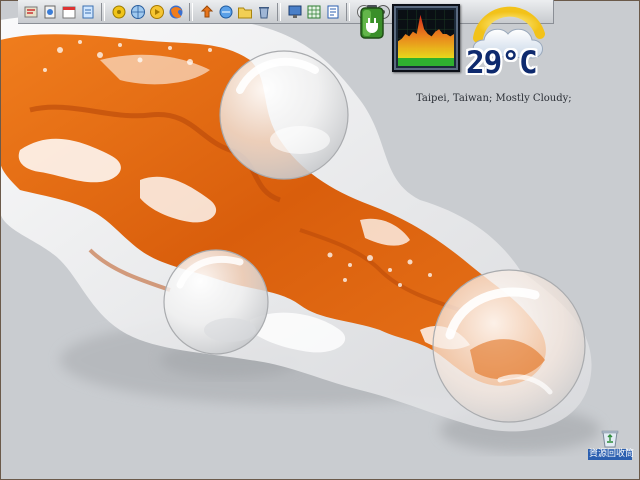 The image size is (640, 480). What do you see at coordinates (87, 11) in the screenshot?
I see `notes-icon` at bounding box center [87, 11].